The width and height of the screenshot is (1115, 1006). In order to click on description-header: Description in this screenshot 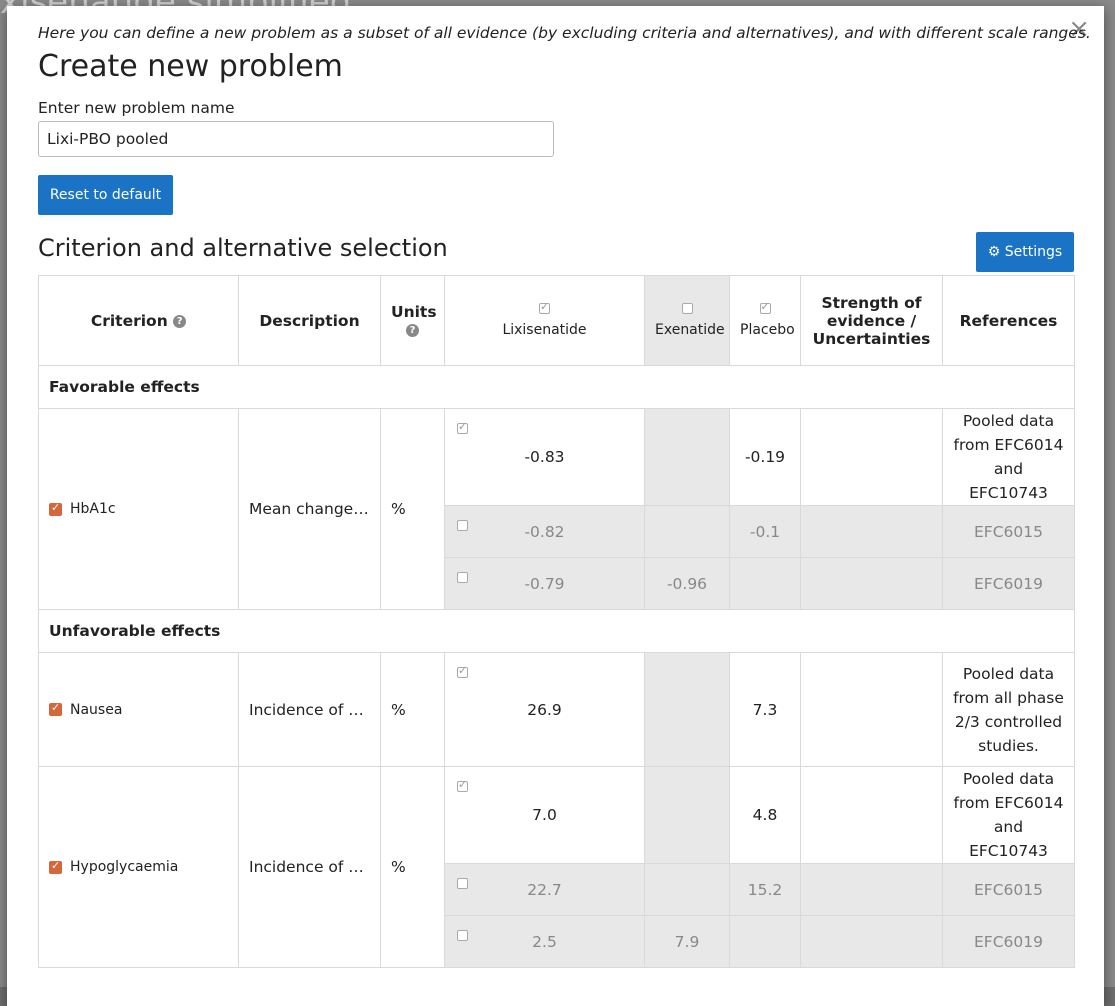, I will do `click(309, 320)`.